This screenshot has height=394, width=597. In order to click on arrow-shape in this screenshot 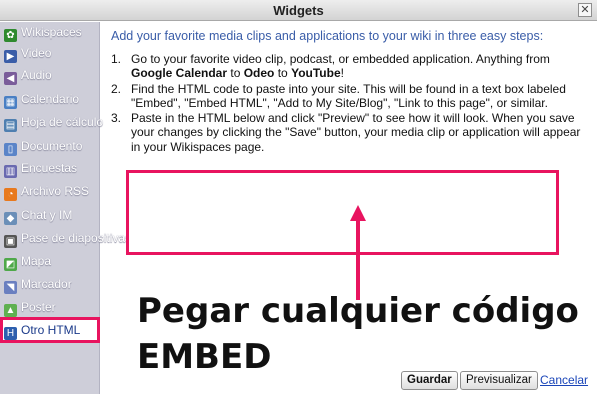, I will do `click(358, 252)`.